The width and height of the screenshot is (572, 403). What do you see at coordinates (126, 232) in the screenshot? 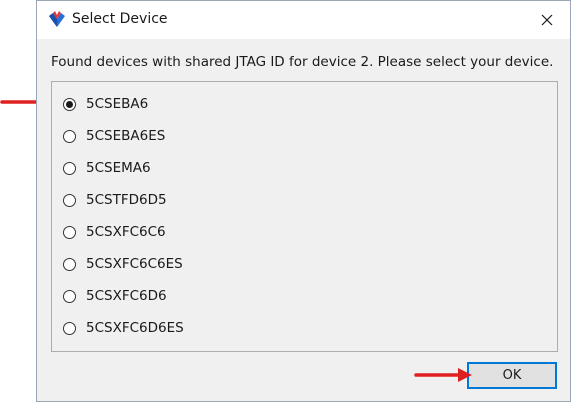
I see `device-label: 5CSXFC6C6` at bounding box center [126, 232].